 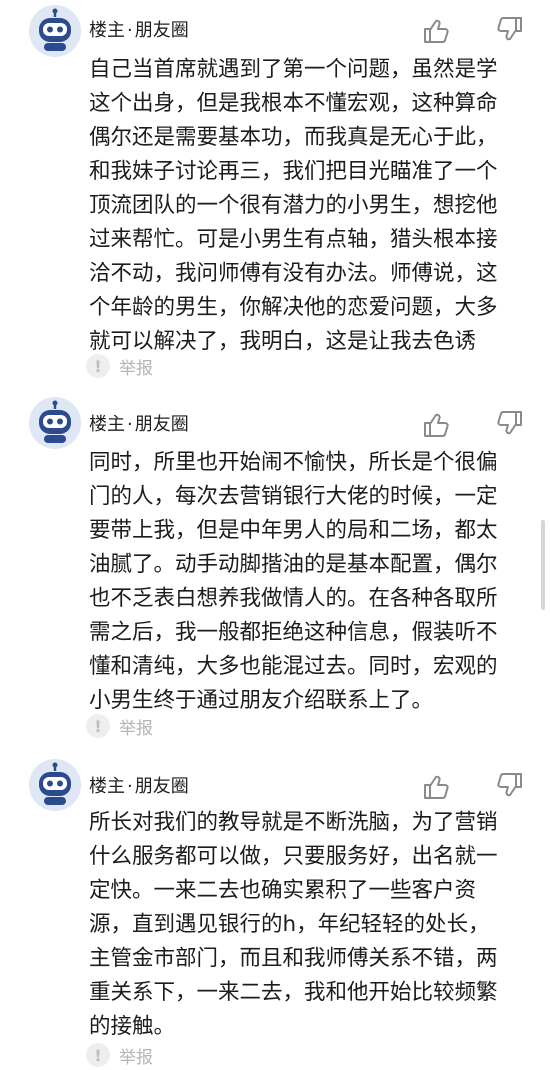 I want to click on content-line: 就可以解决了，我明白，这是让我去色诱, so click(x=283, y=341).